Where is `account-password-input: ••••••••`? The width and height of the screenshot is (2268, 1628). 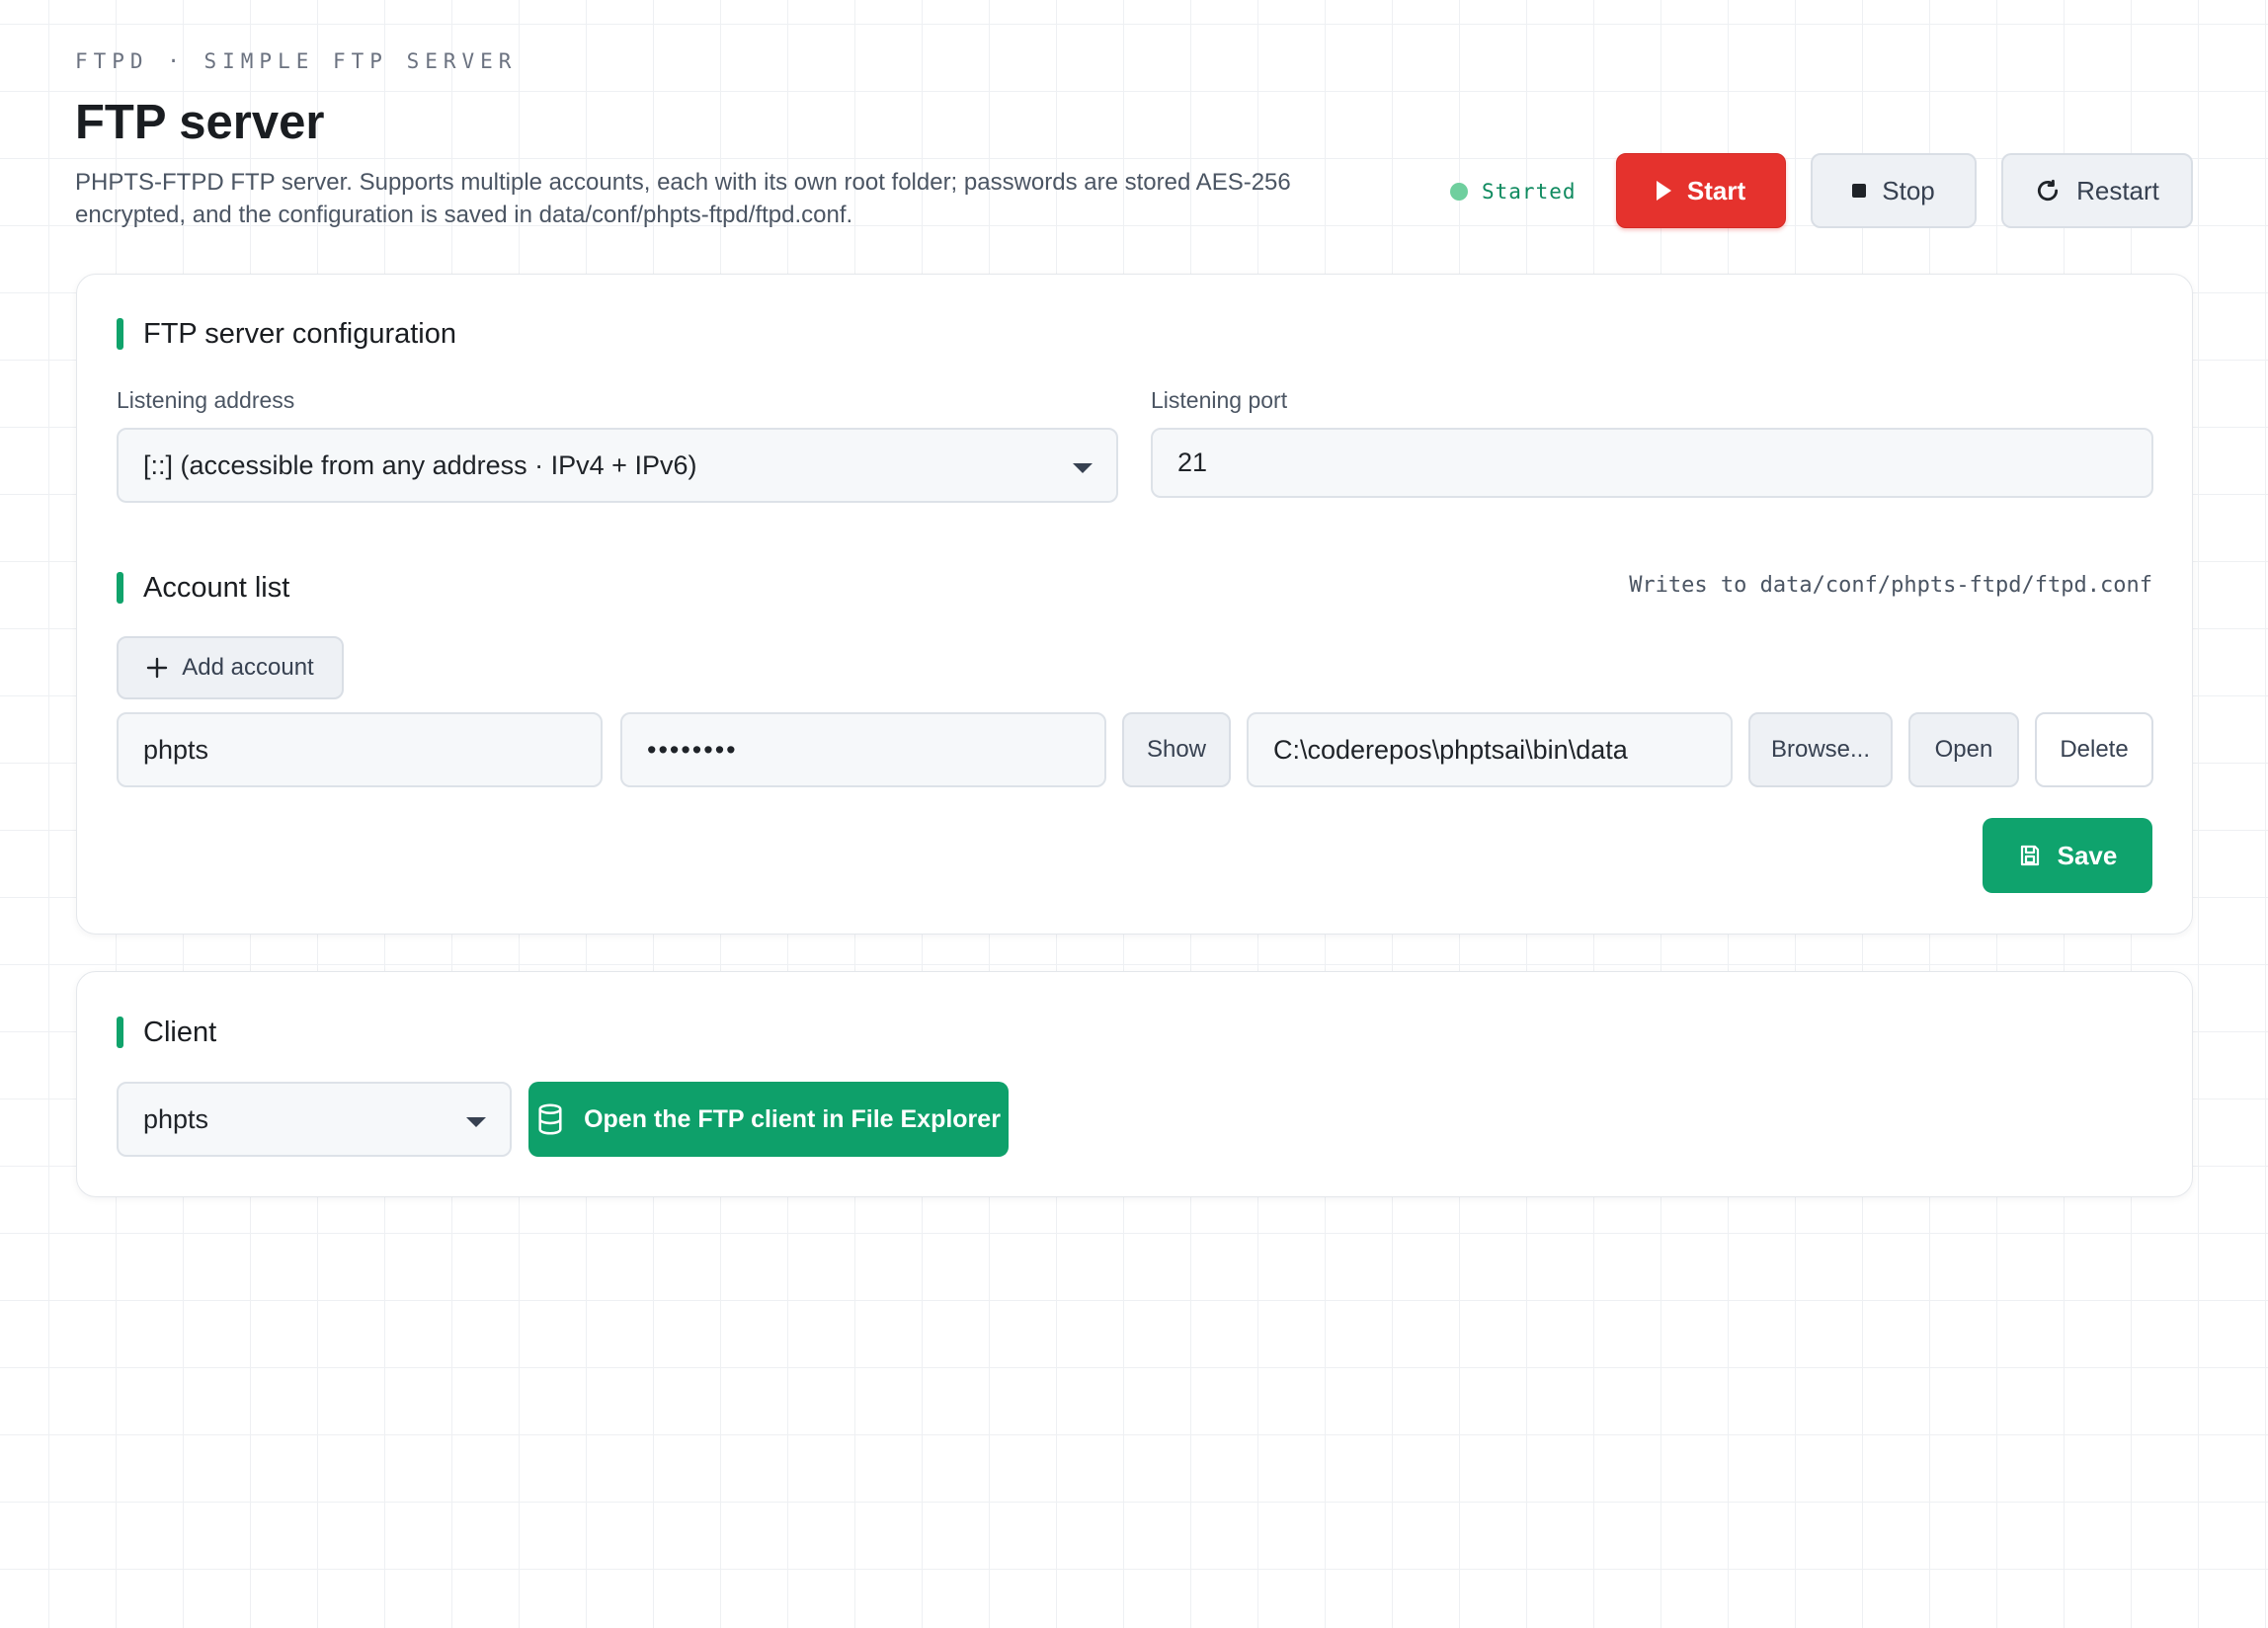
account-password-input: •••••••• is located at coordinates (863, 749).